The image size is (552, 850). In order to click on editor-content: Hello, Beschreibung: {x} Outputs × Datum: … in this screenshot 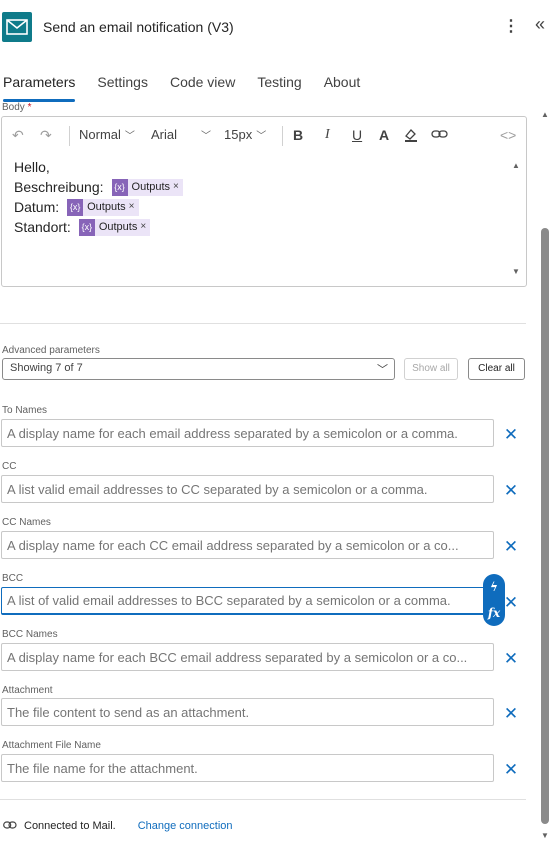, I will do `click(98, 197)`.